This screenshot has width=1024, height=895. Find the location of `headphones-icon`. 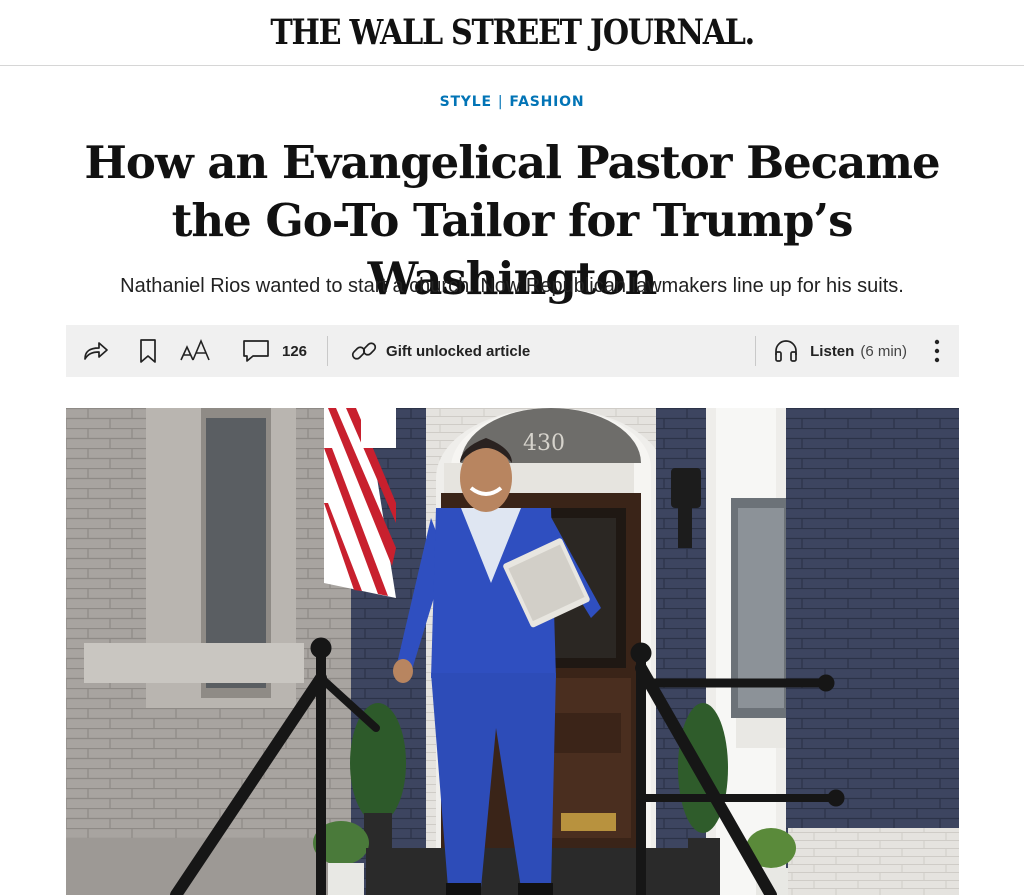

headphones-icon is located at coordinates (786, 351).